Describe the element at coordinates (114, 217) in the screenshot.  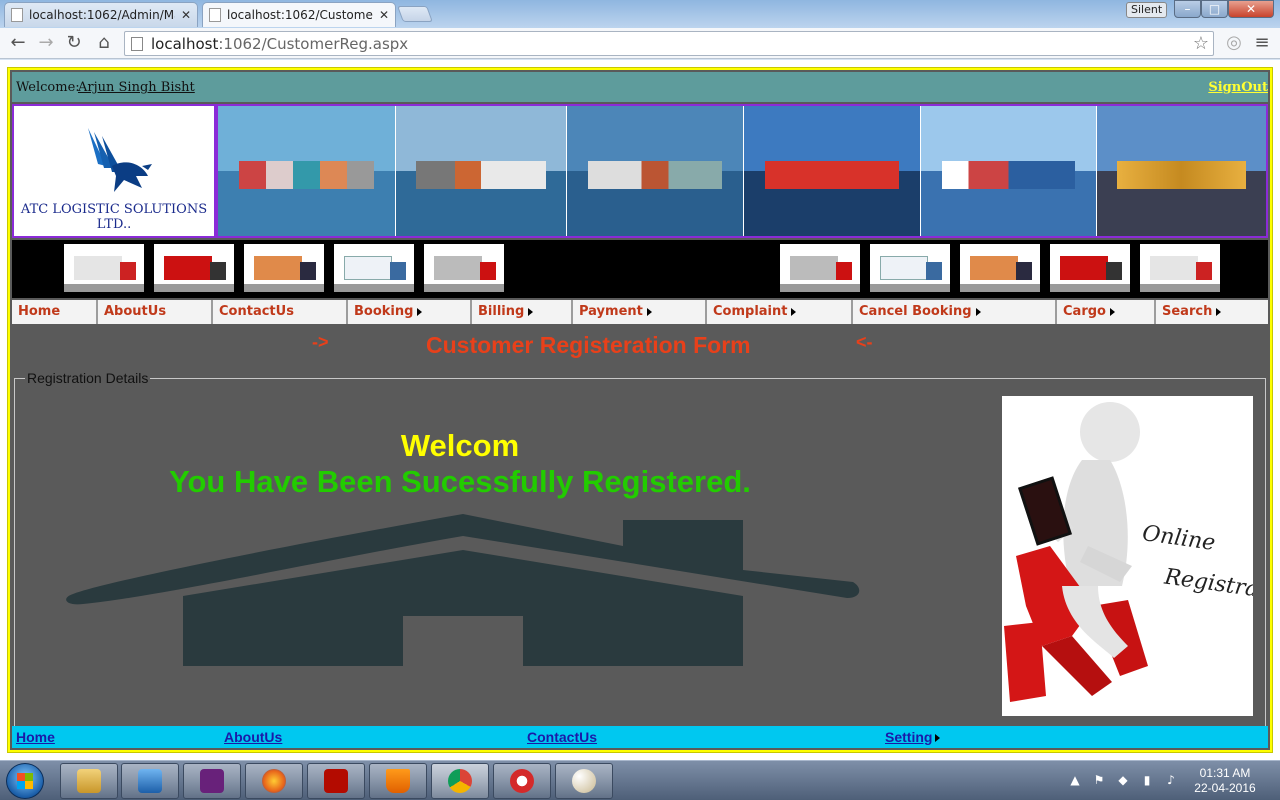
I see `company-name: ATC LOGISTIC SOLUTIONS LTD..` at that location.